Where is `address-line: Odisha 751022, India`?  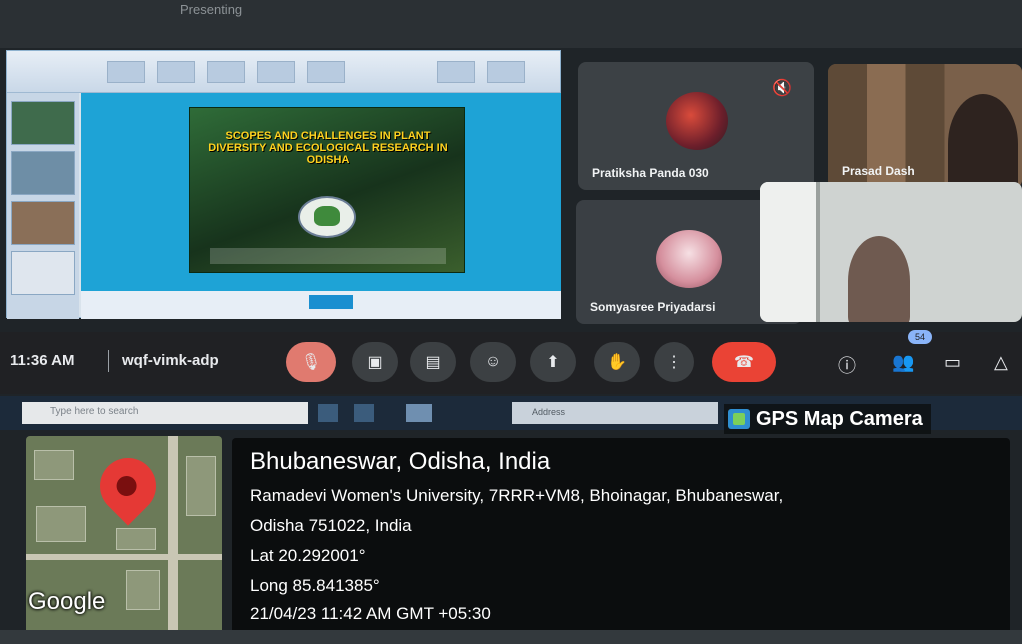
address-line: Odisha 751022, India is located at coordinates (331, 525).